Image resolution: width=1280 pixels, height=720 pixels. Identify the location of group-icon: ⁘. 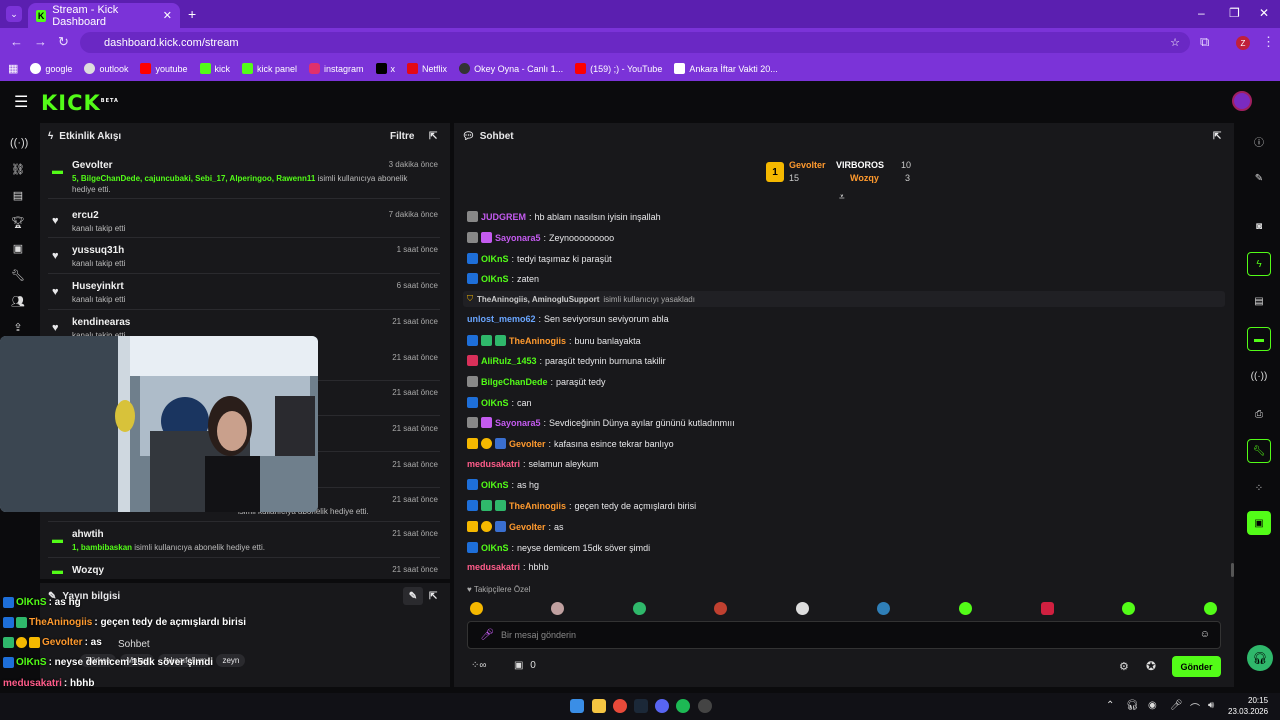
(1259, 488).